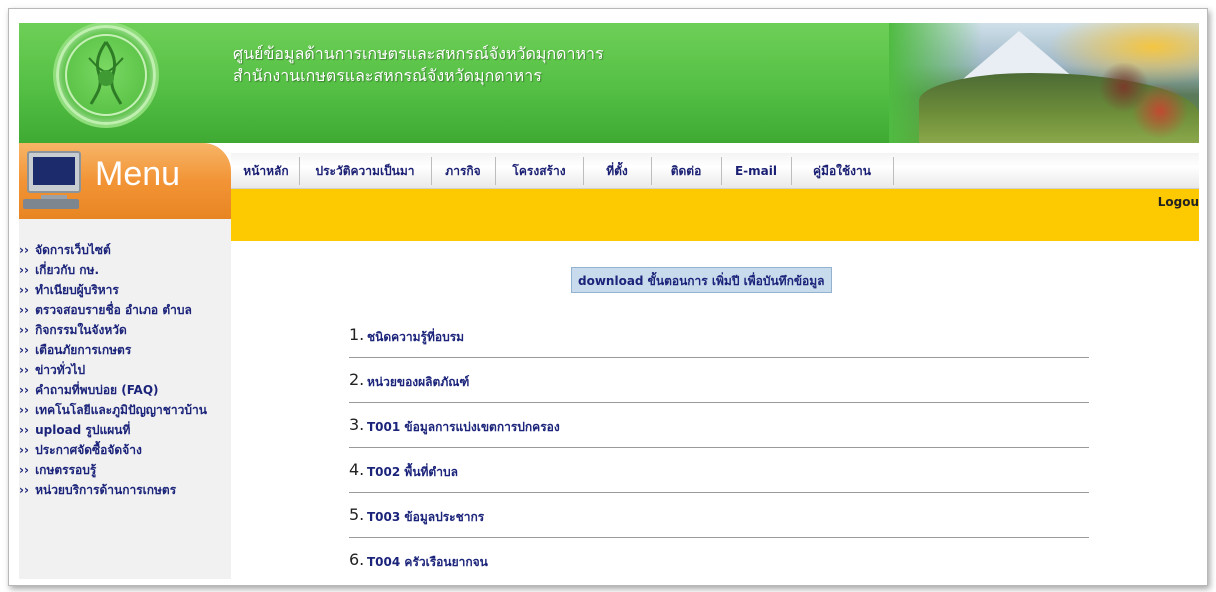  I want to click on menu-header: Menu, so click(125, 181).